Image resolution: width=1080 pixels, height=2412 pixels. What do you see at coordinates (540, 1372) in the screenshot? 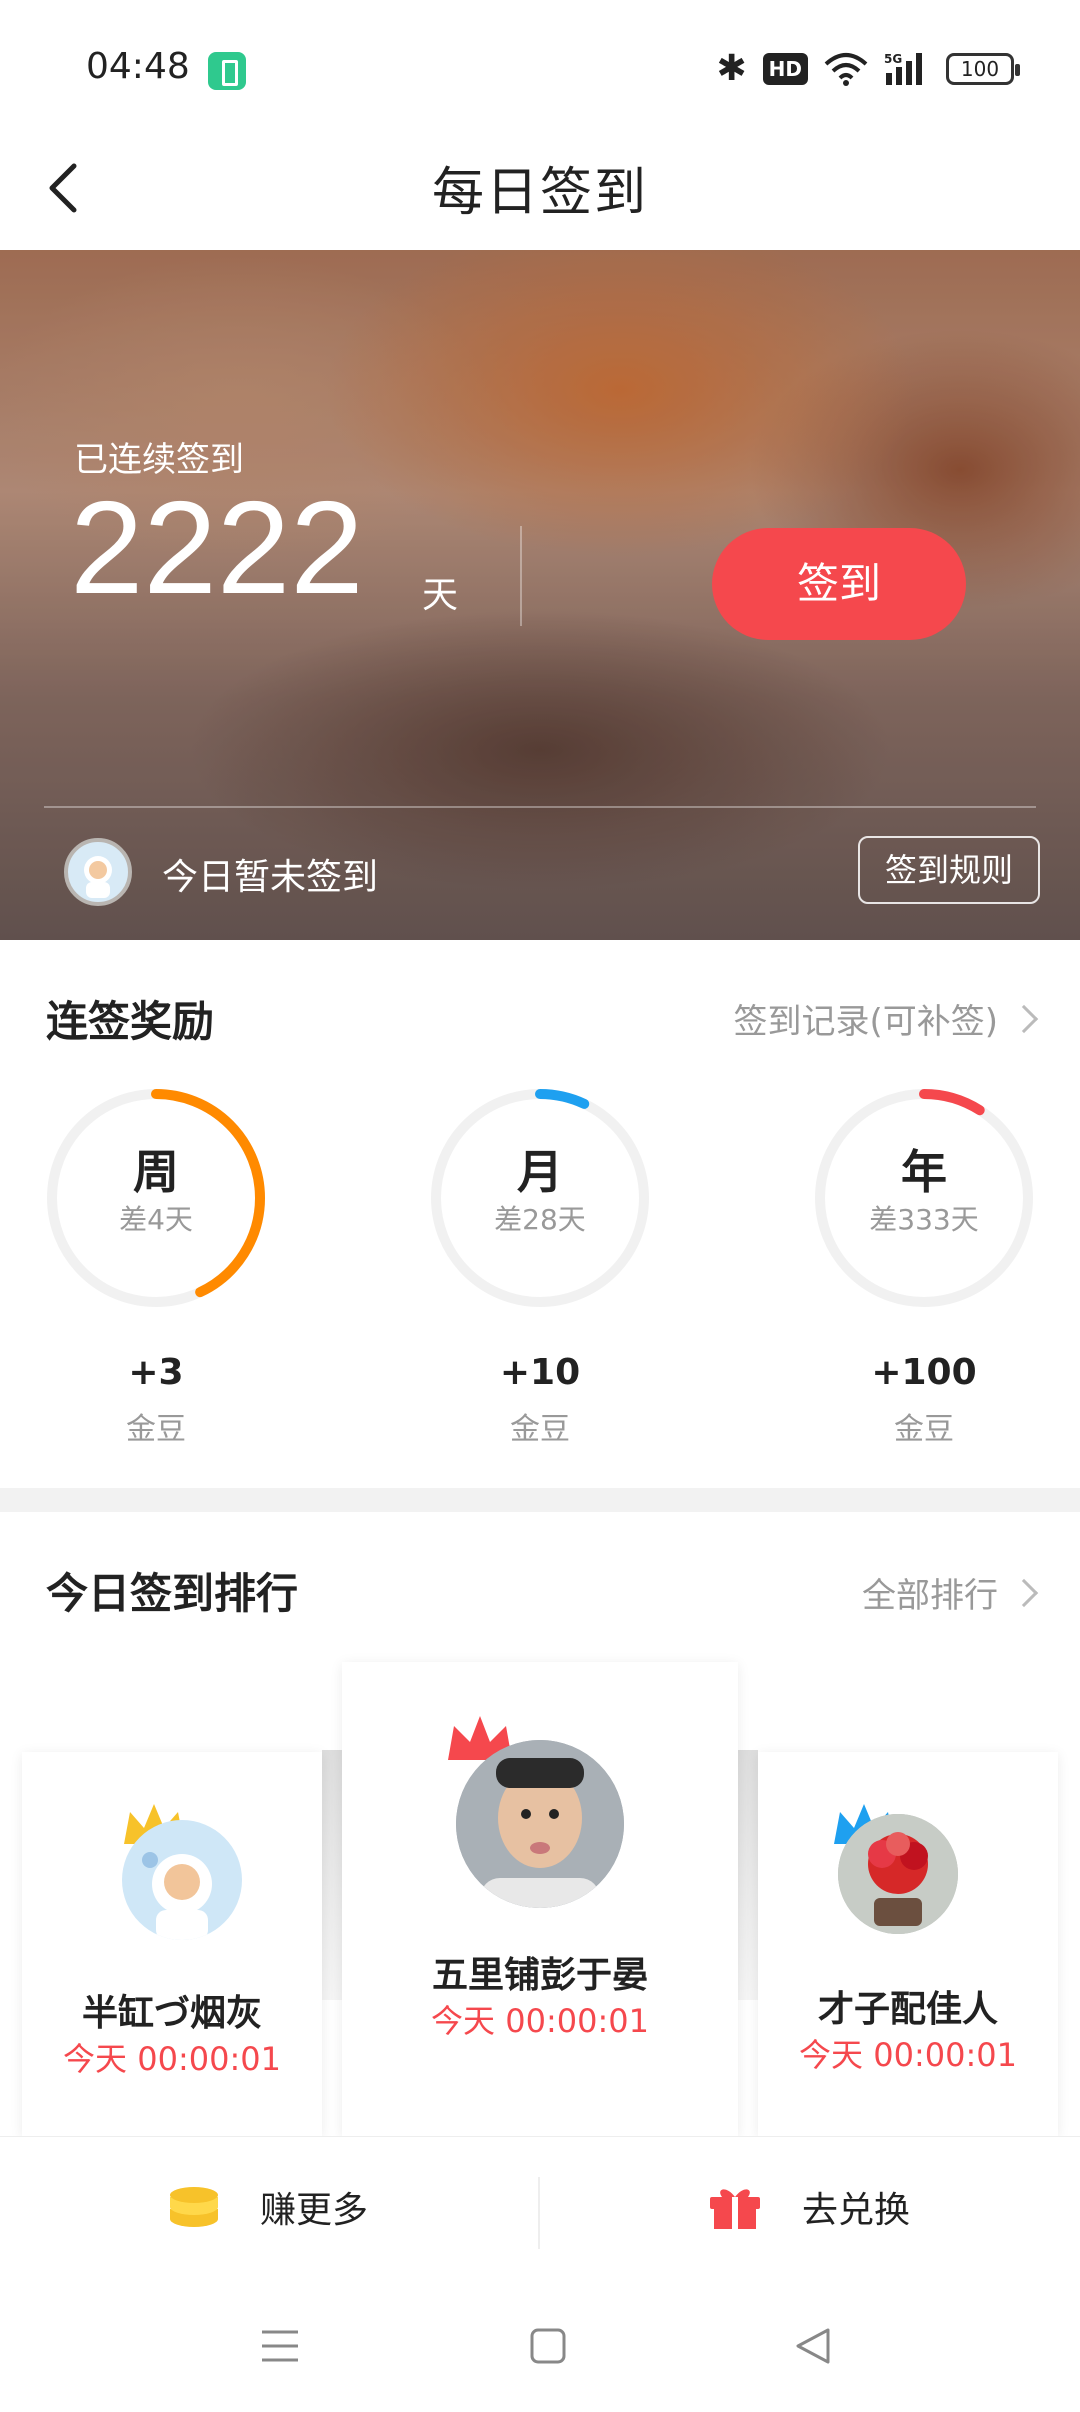
I see `reward-amount: +10` at bounding box center [540, 1372].